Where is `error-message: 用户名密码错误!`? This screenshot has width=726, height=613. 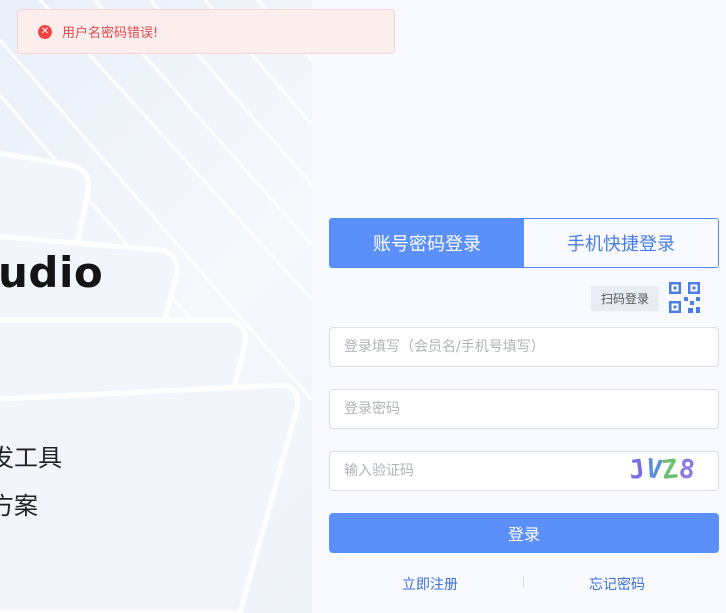
error-message: 用户名密码错误! is located at coordinates (110, 33).